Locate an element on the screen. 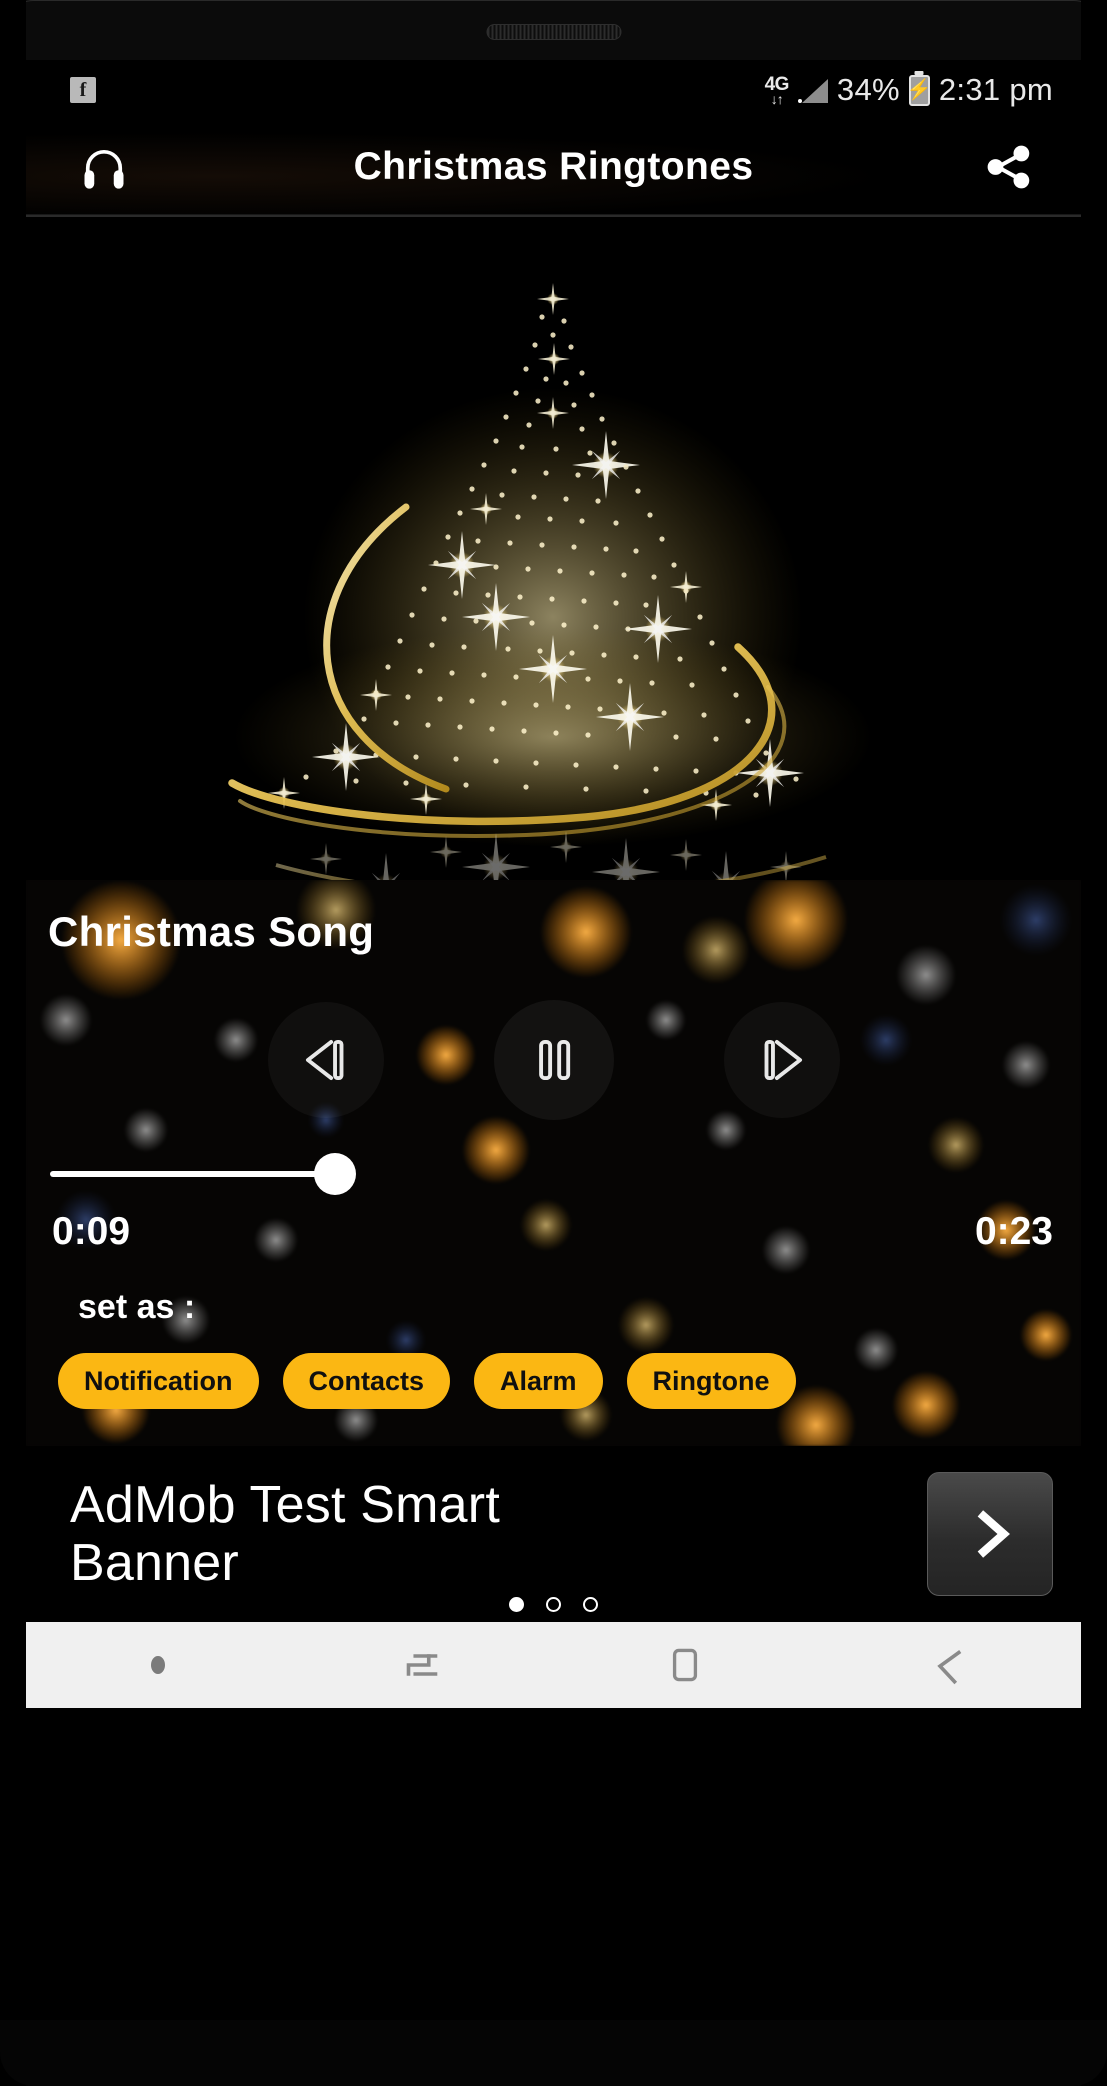 The width and height of the screenshot is (1107, 2086). seek-bar-progress is located at coordinates (191, 1174).